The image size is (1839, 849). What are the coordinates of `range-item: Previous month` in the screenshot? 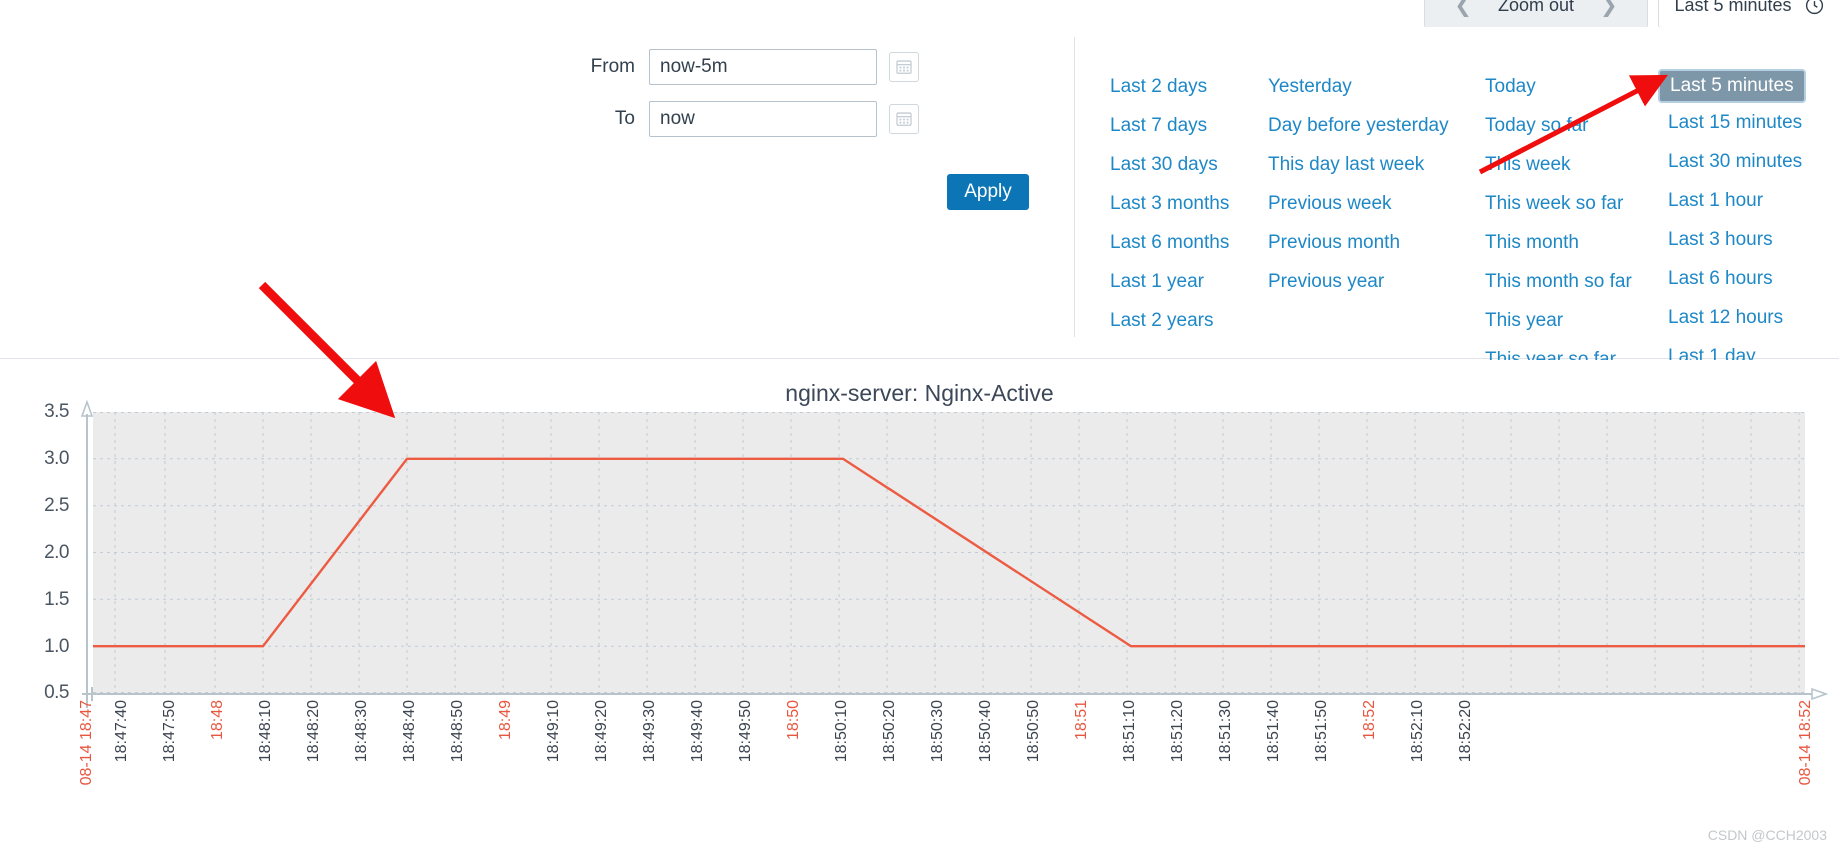 It's located at (1376, 242).